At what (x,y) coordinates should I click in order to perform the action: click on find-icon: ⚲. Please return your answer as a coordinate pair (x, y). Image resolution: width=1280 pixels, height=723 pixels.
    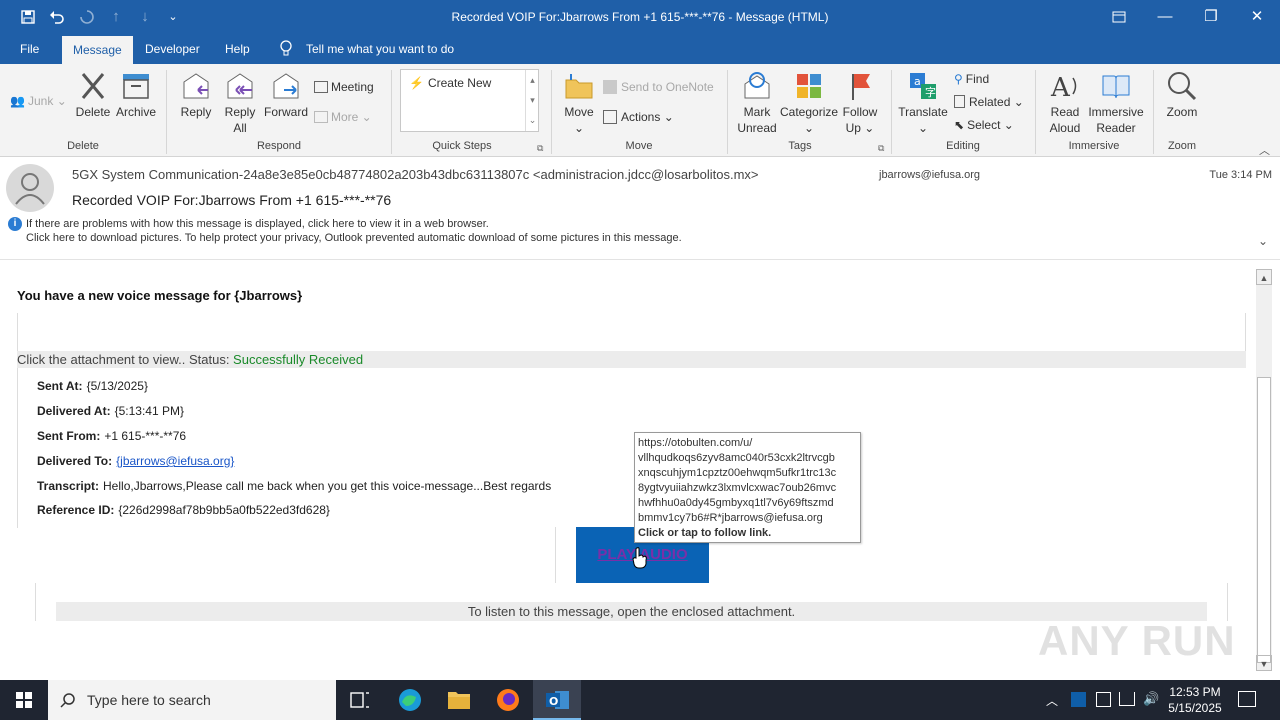
    Looking at the image, I should click on (958, 79).